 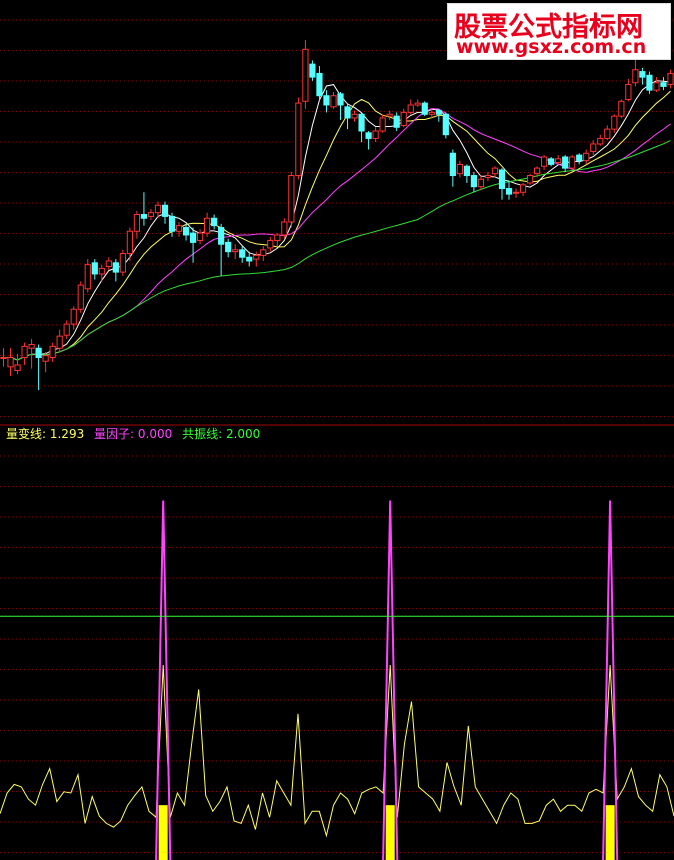 I want to click on legend-volume-factor: 量因子: 0.000, so click(x=133, y=434).